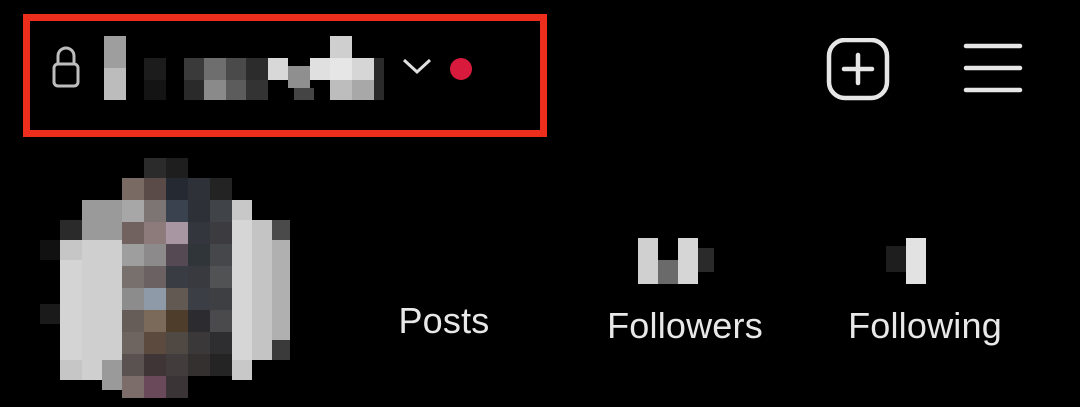 Image resolution: width=1080 pixels, height=407 pixels. I want to click on followers-count-obscured, so click(676, 261).